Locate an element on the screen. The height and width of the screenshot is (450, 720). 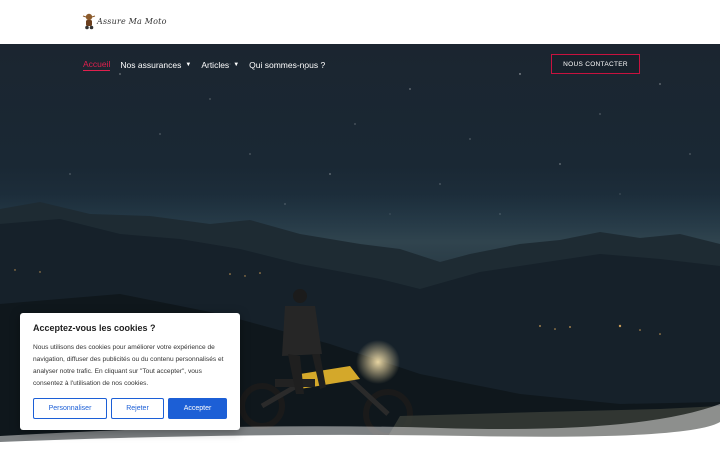
logo-text: Assure Ma Moto is located at coordinates (132, 21).